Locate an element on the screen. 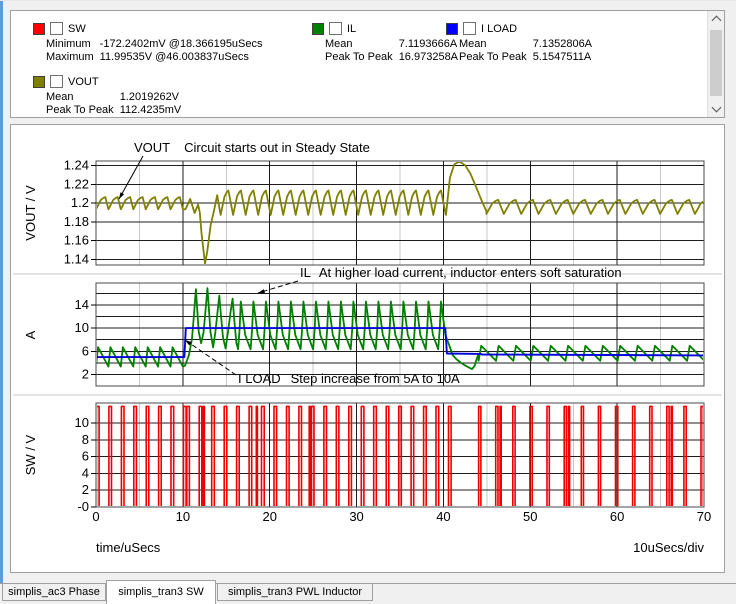 This screenshot has width=736, height=604. window-top-hairline is located at coordinates (368, 0).